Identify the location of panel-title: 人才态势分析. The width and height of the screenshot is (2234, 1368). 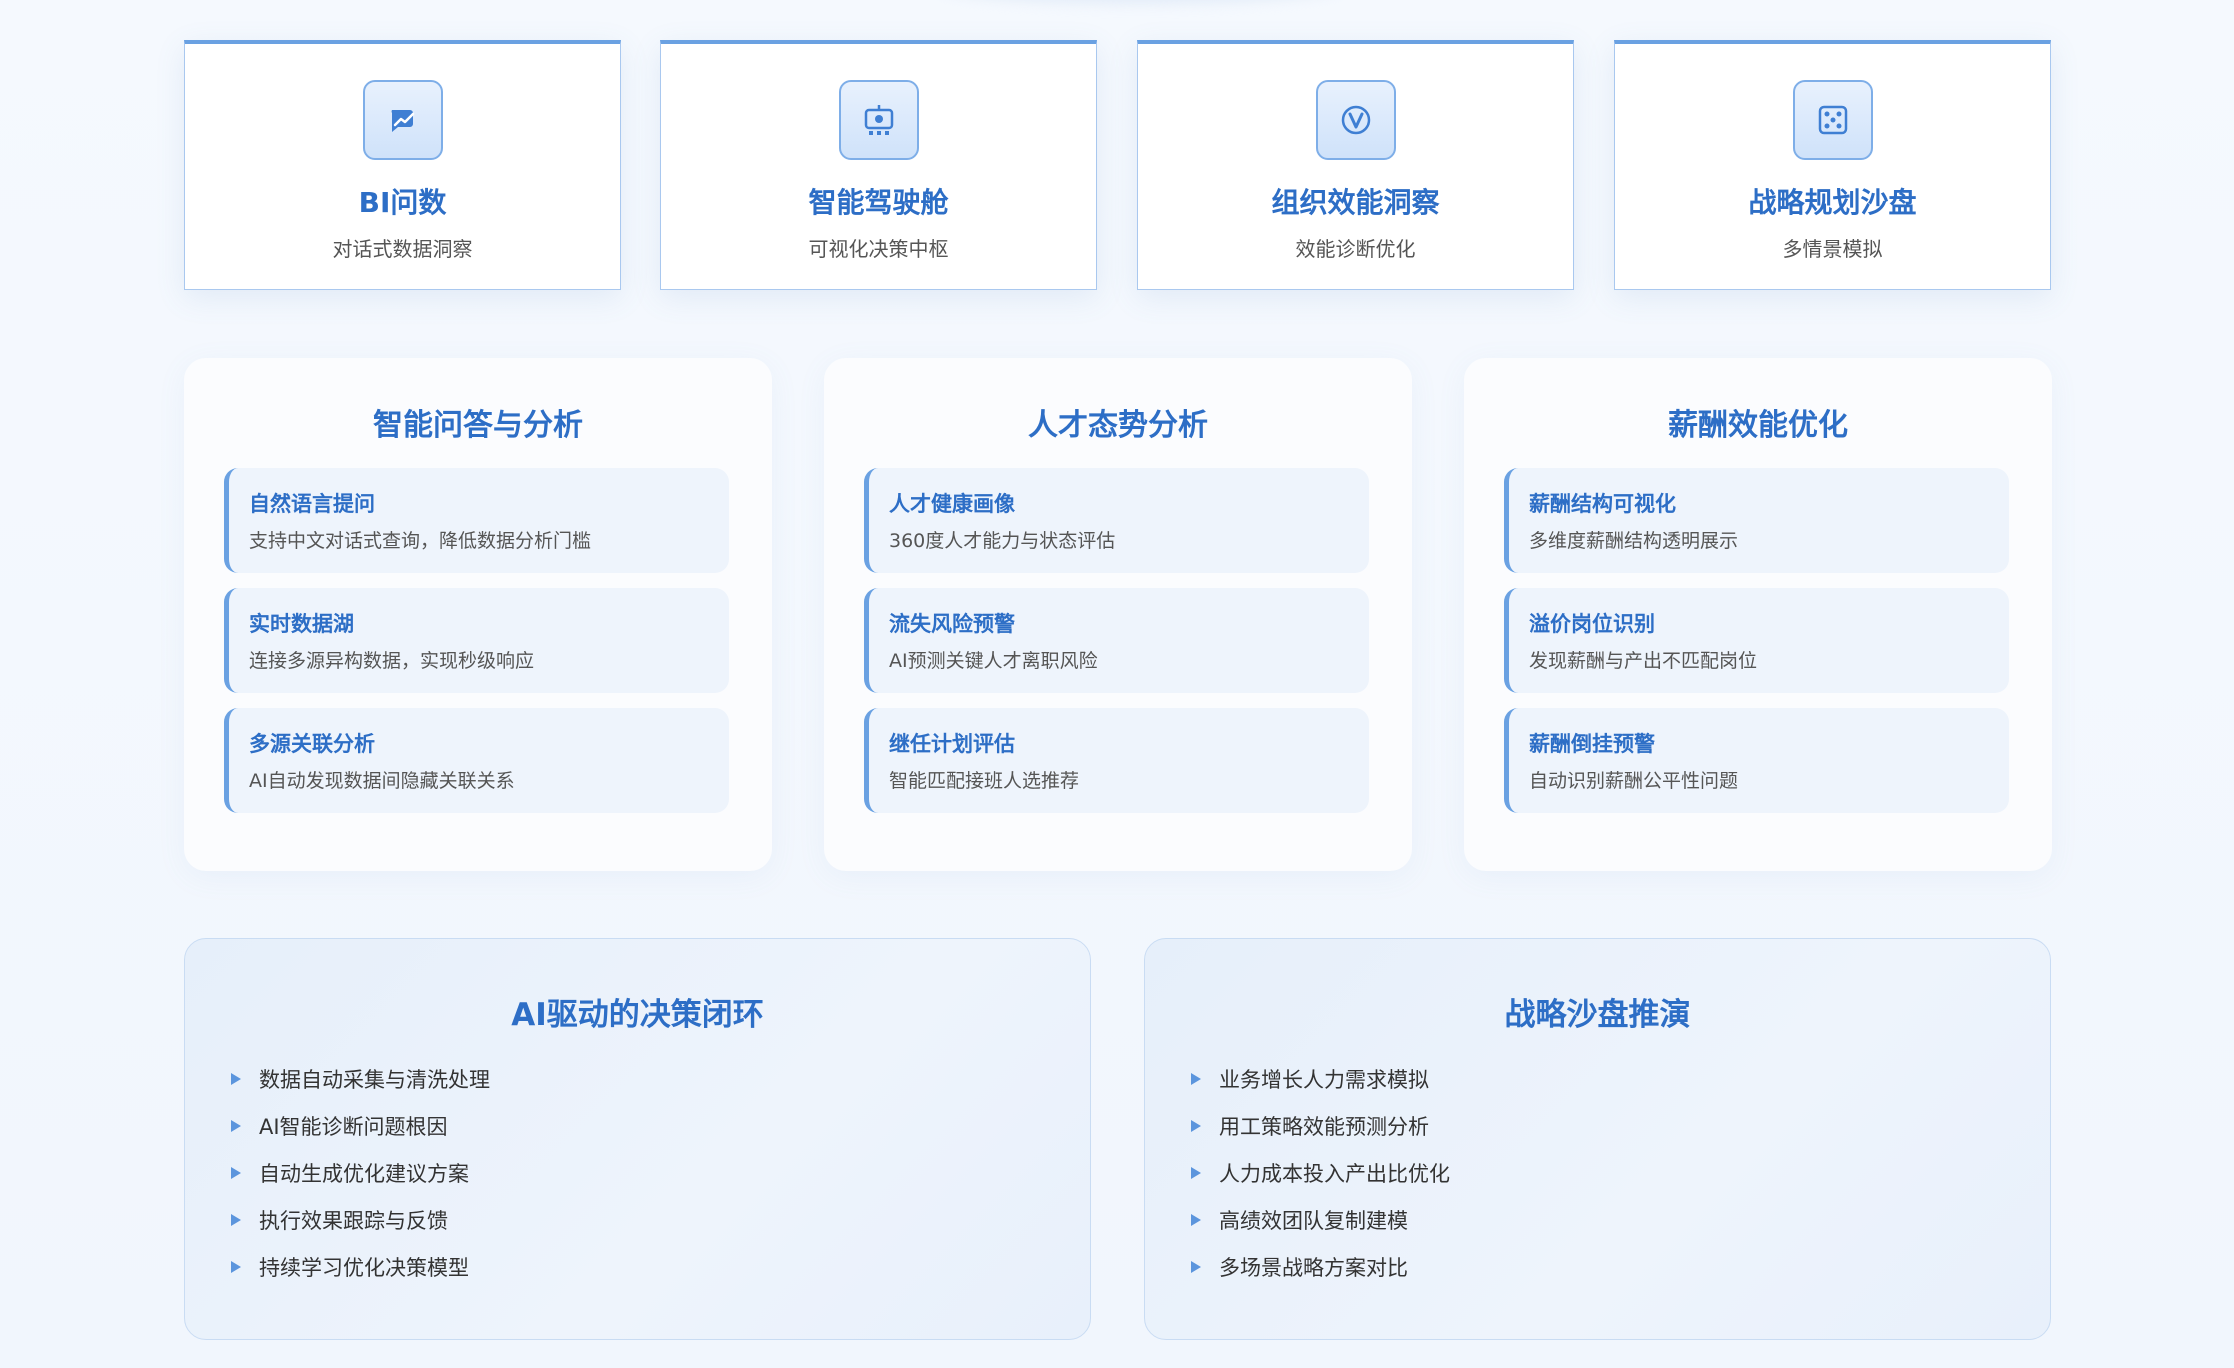
(1118, 425).